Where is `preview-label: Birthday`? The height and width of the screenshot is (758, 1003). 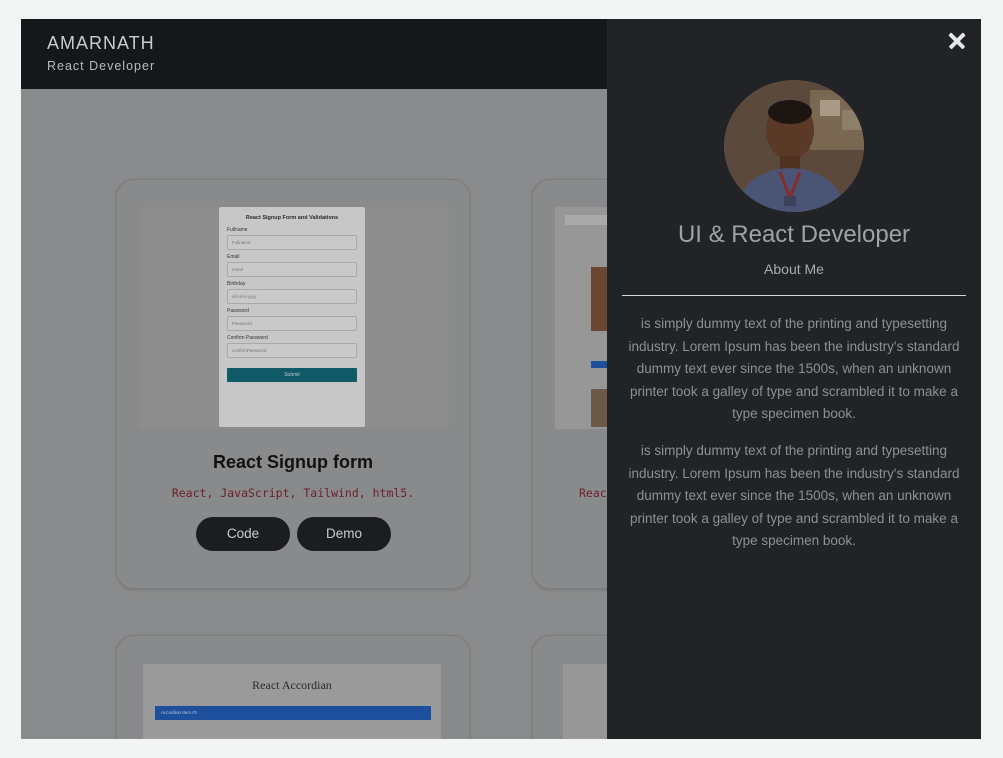 preview-label: Birthday is located at coordinates (236, 284).